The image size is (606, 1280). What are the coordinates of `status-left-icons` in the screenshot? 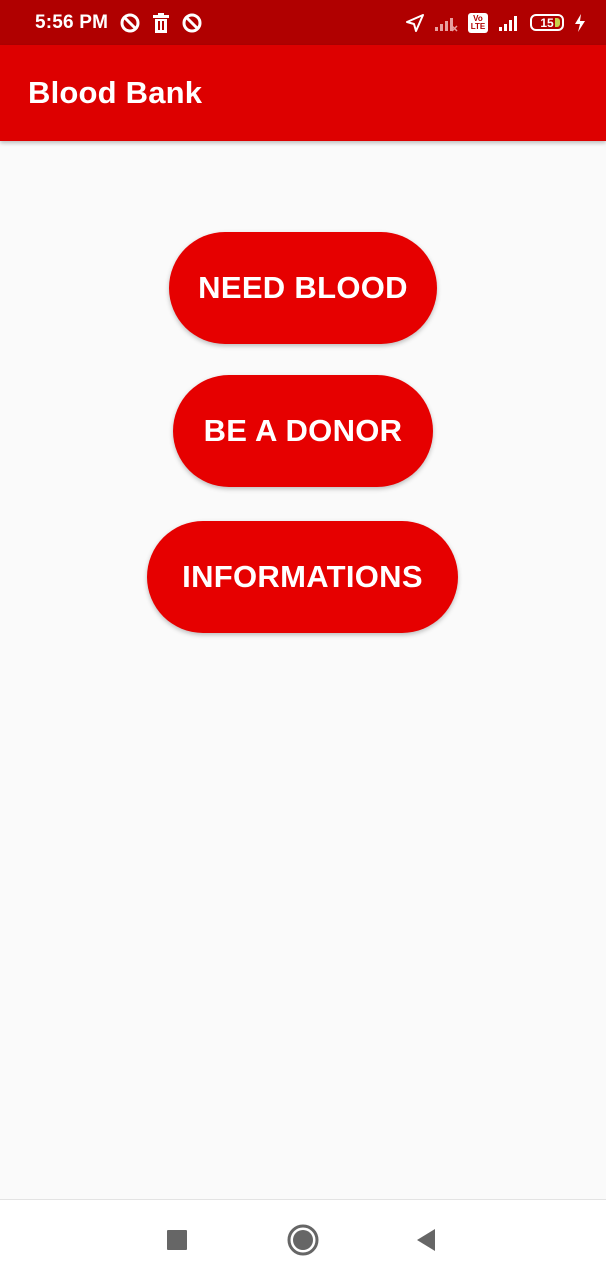 It's located at (161, 22).